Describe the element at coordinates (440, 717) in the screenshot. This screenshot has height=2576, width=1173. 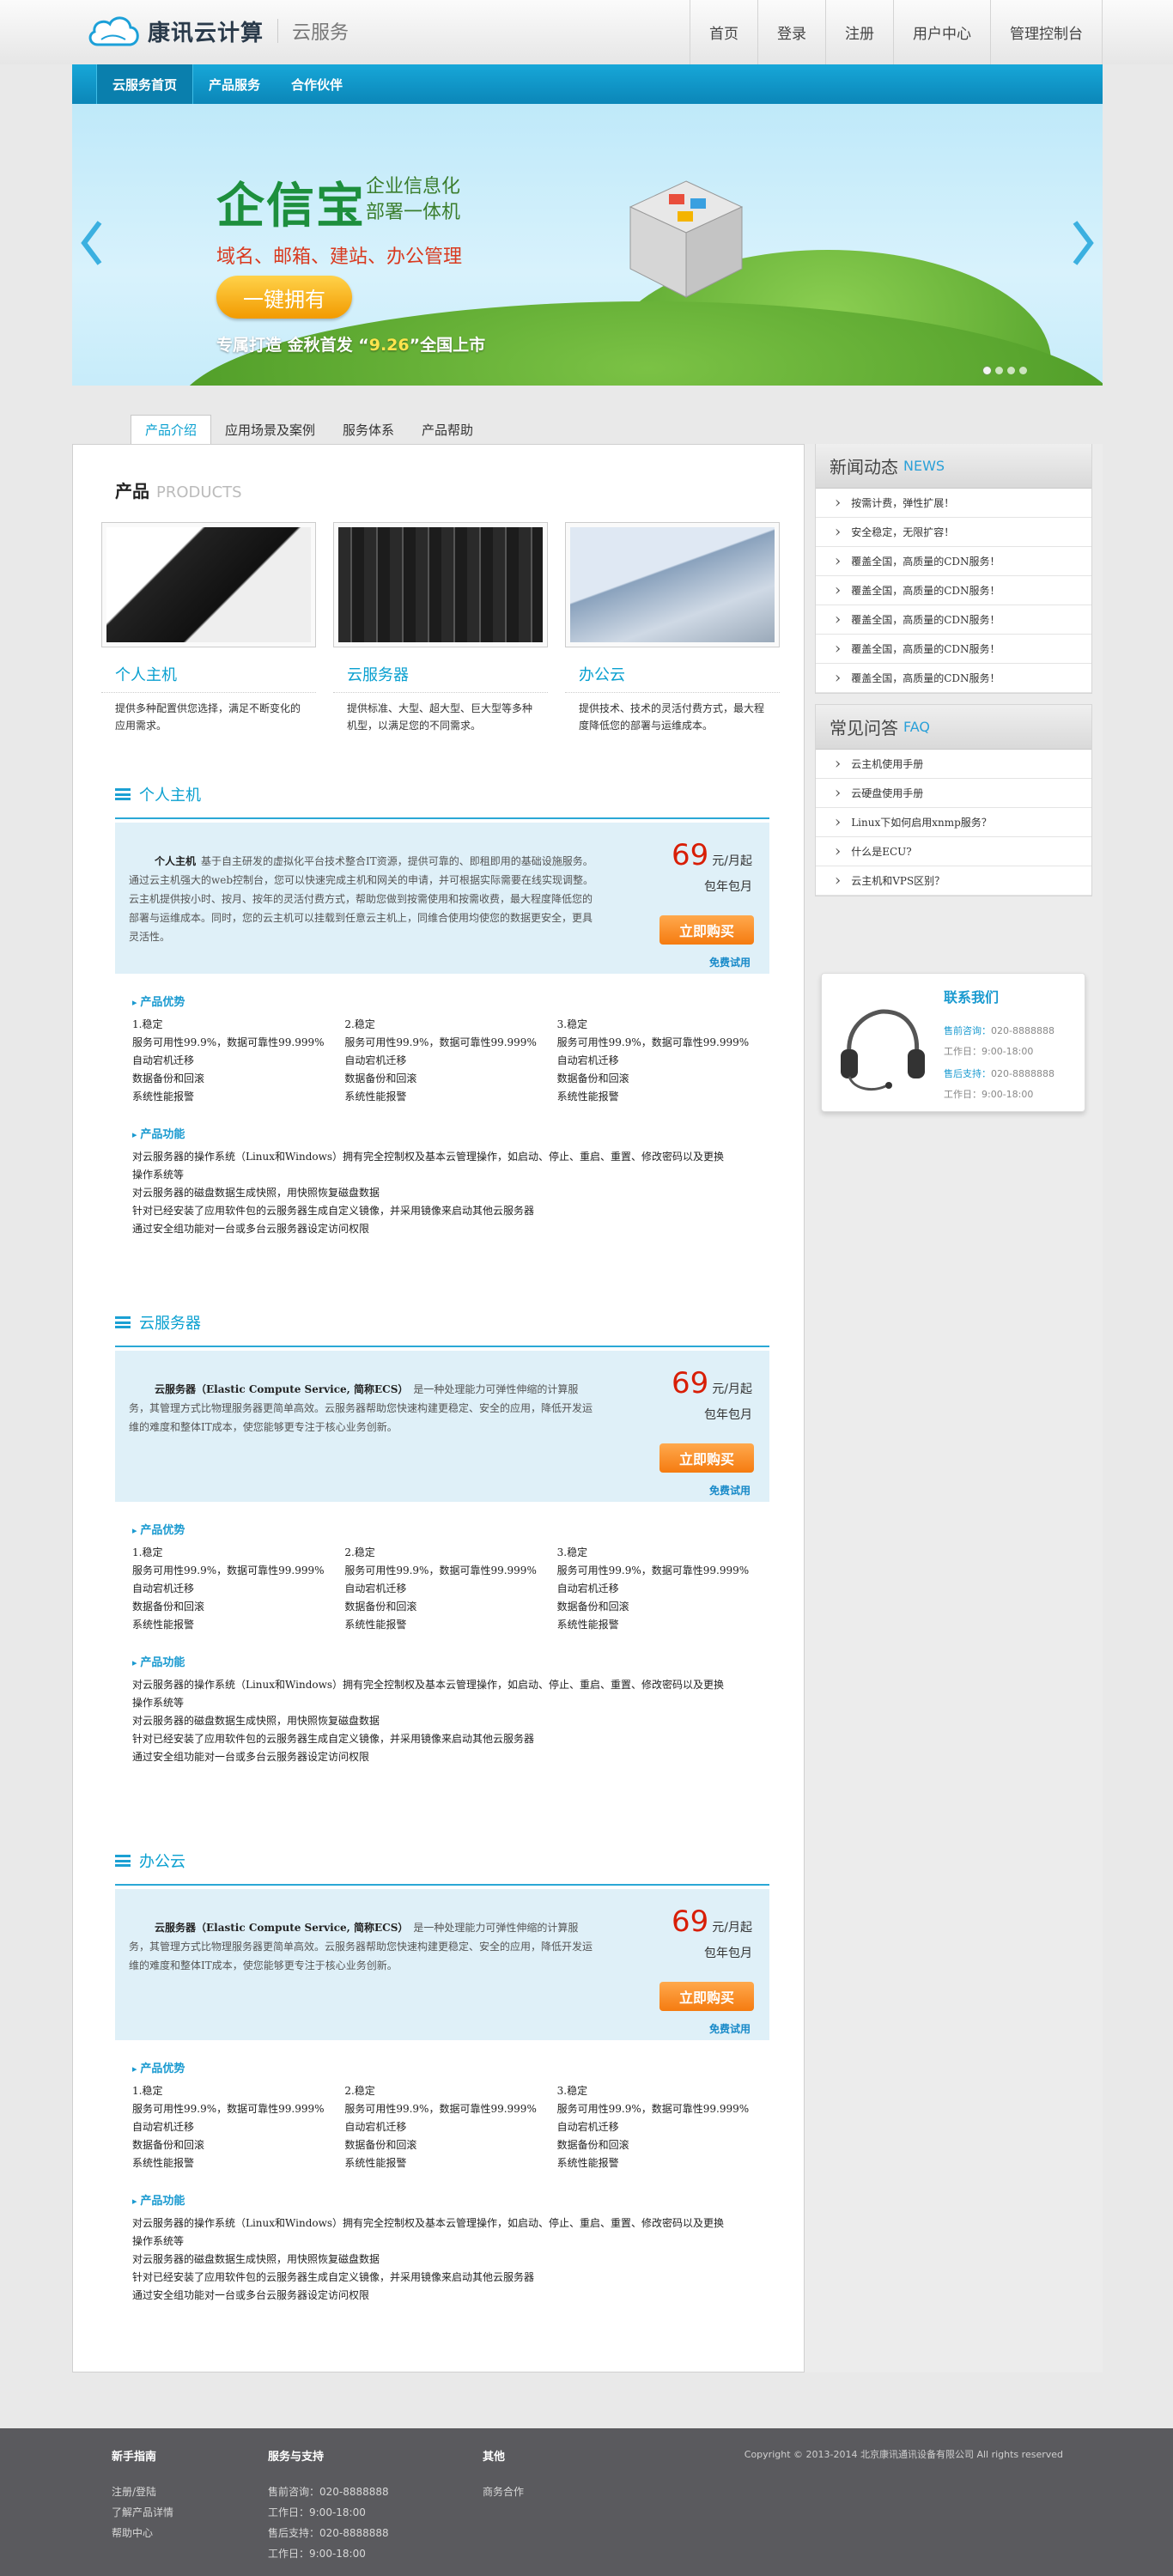
I see `product-card-desc: 提供标准、大型、超大型、巨大型等多种机型，以满足您的不同需求。` at that location.